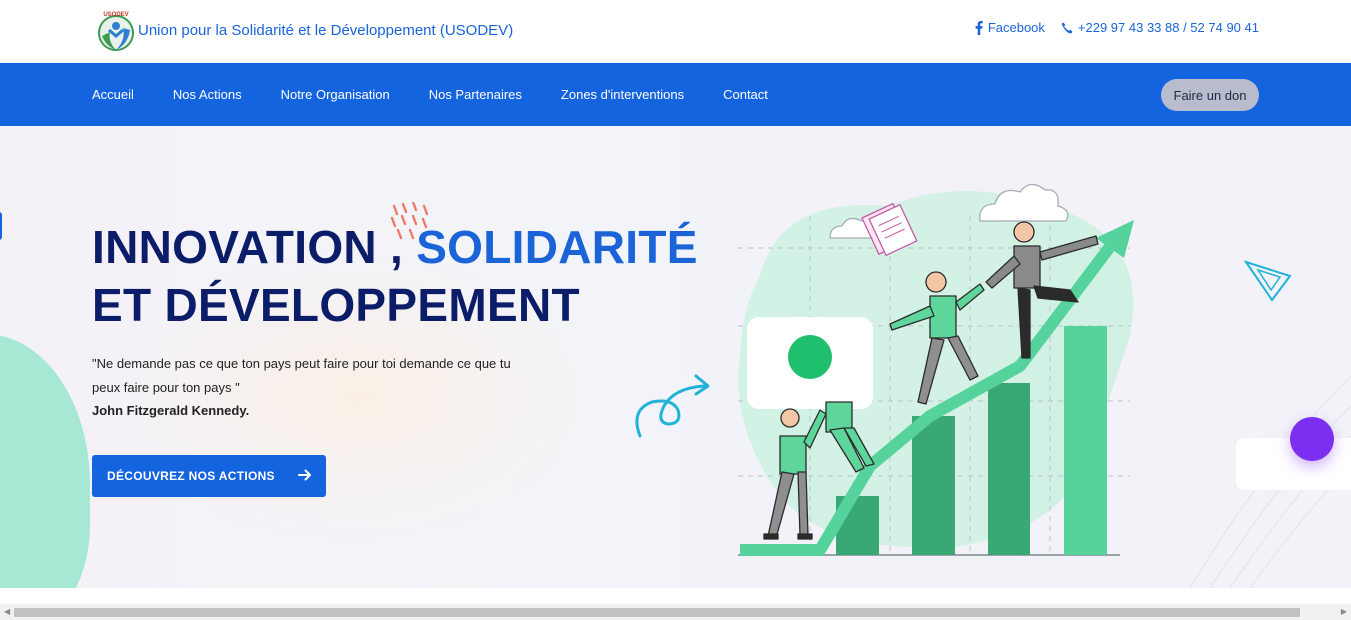 Image resolution: width=1351 pixels, height=620 pixels. Describe the element at coordinates (191, 476) in the screenshot. I see `cta-label: DÉCOUVREZ NOS ACTIONS` at that location.